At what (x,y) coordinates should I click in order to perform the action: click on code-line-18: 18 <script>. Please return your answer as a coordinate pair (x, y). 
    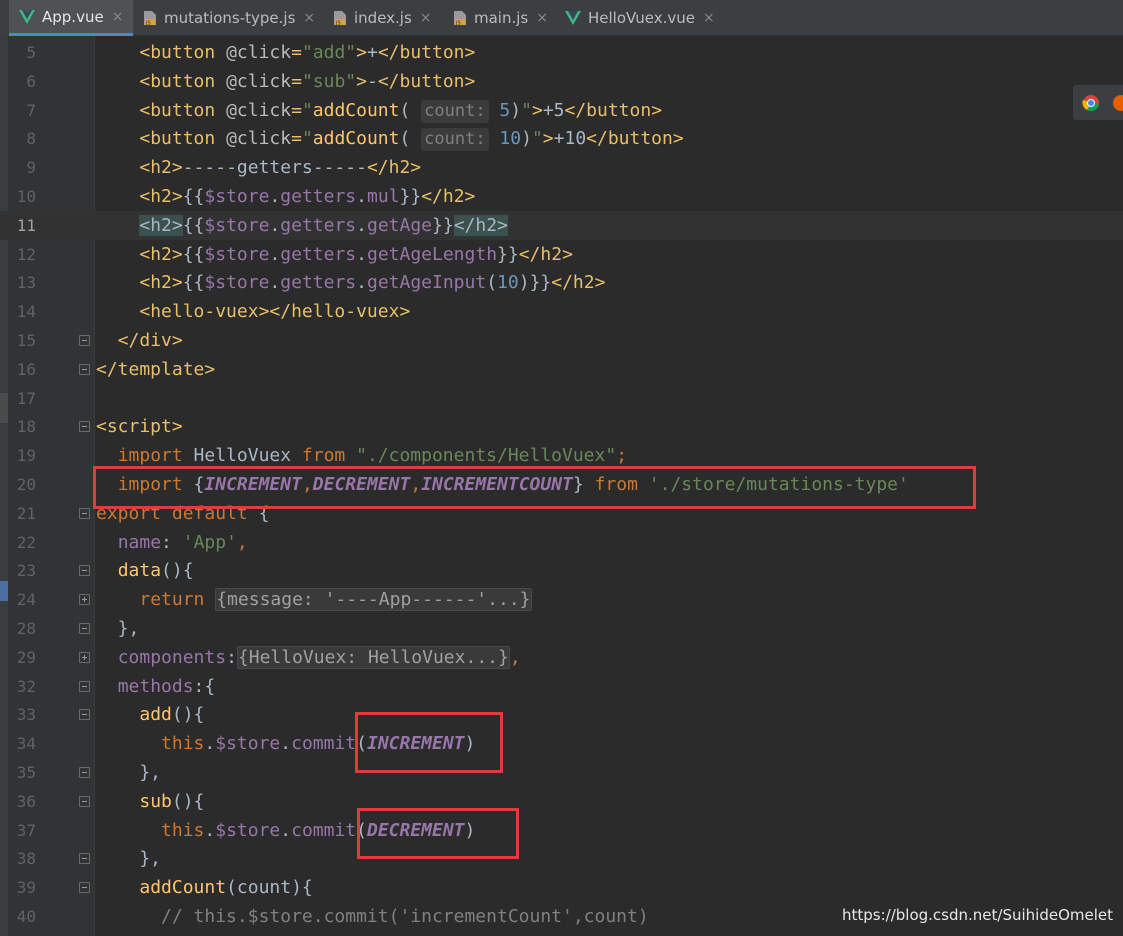
    Looking at the image, I should click on (561, 426).